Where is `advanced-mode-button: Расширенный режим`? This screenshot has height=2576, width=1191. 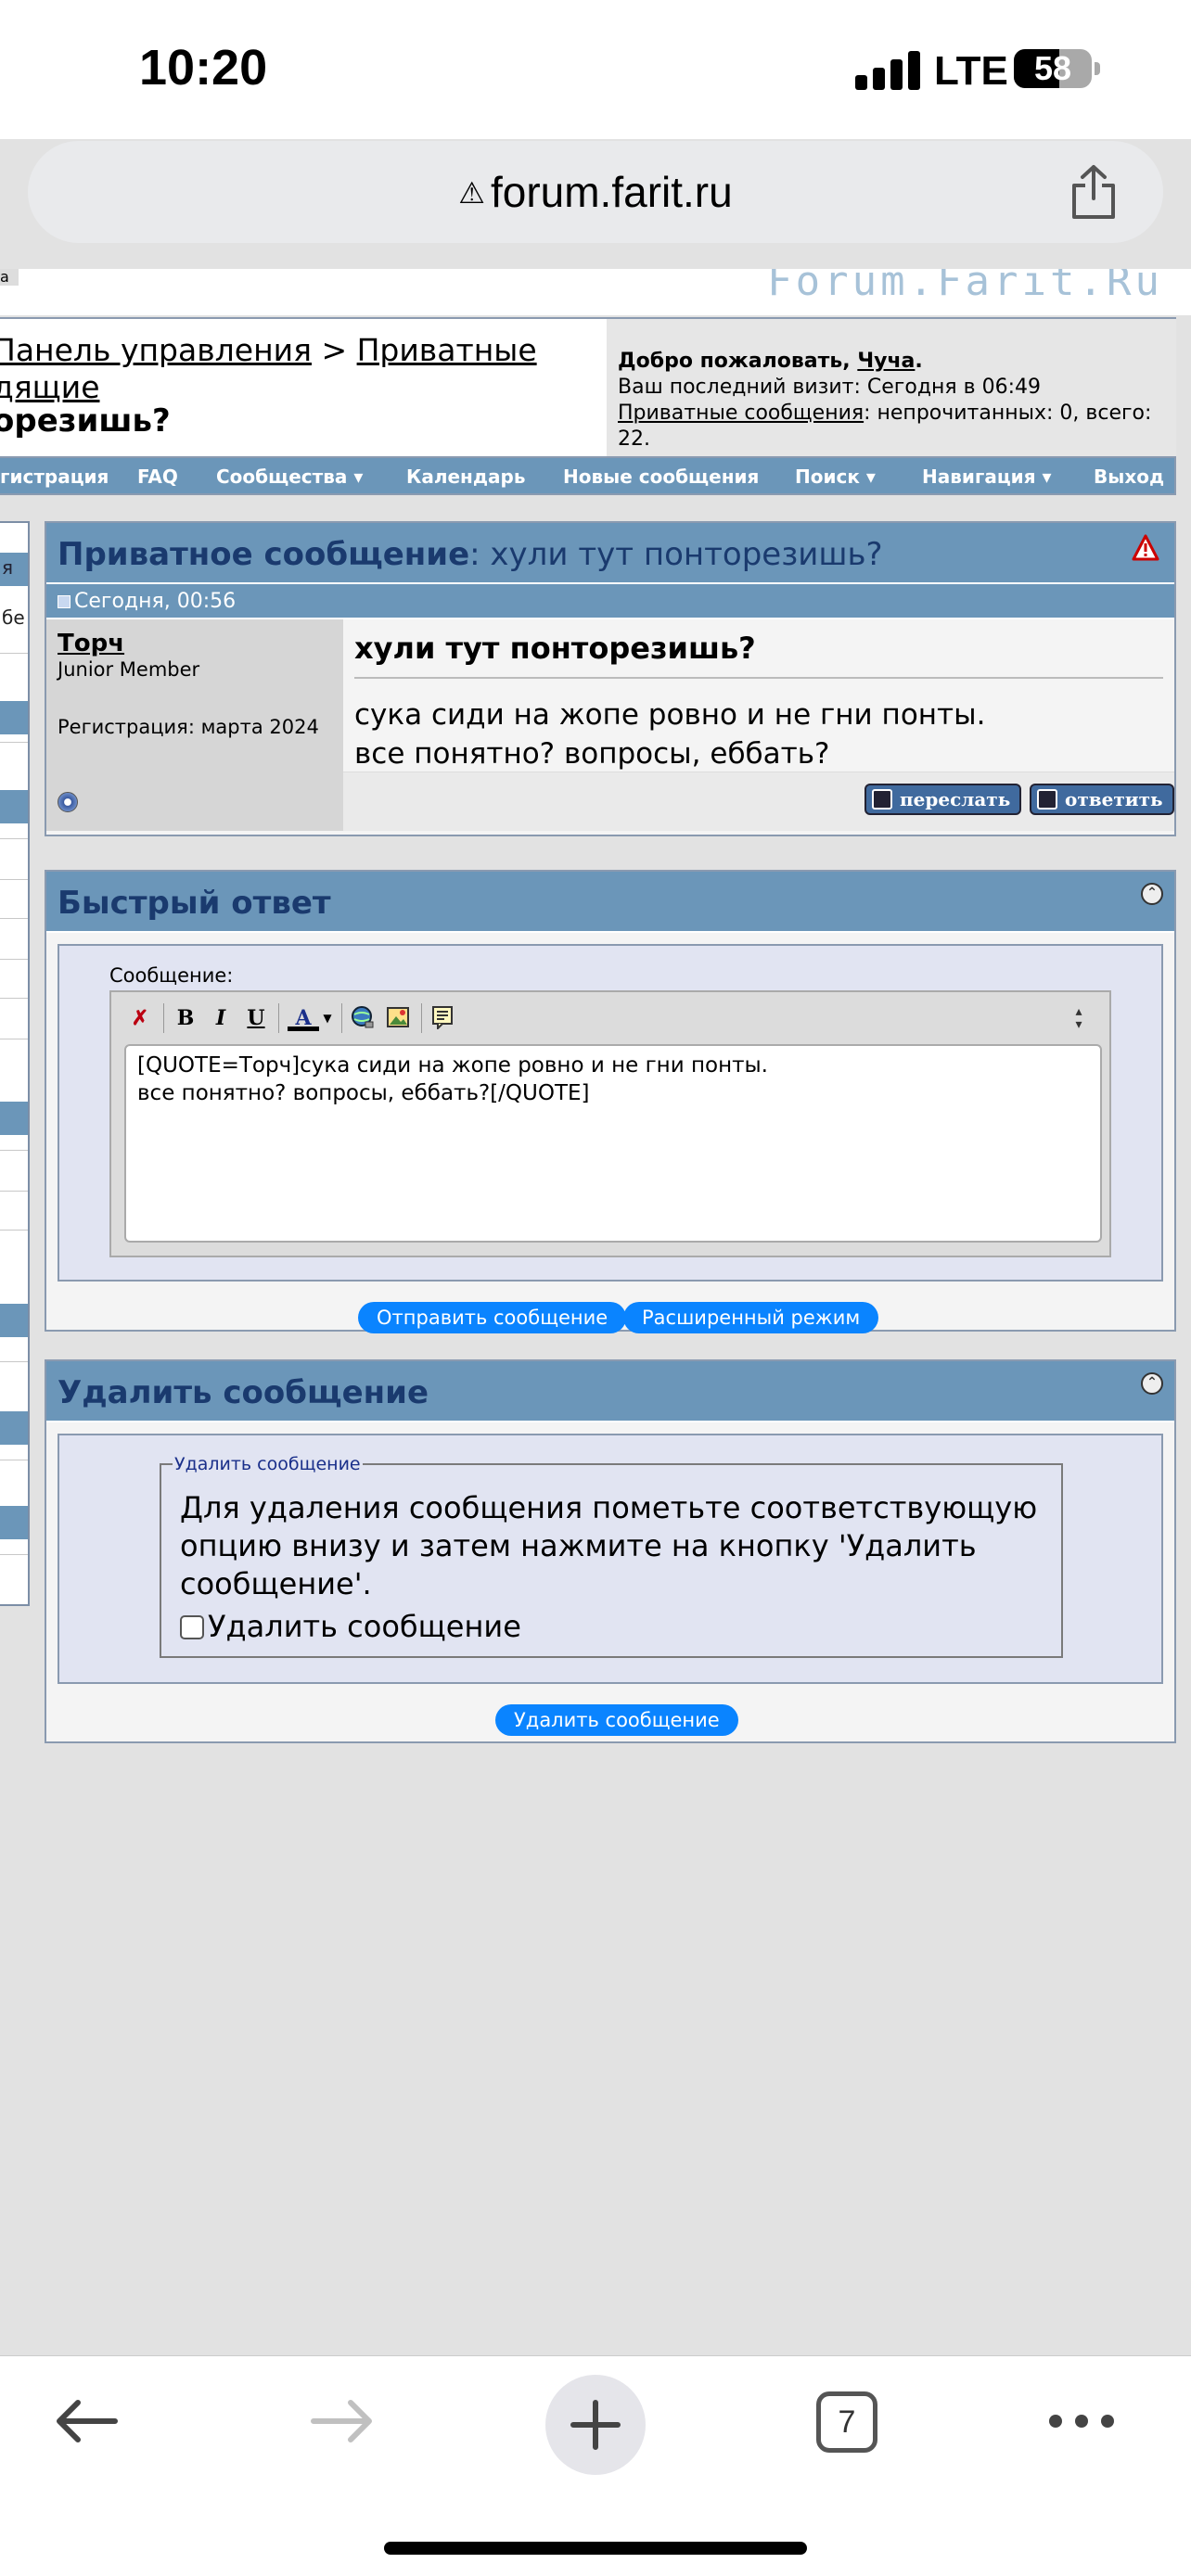
advanced-mode-button: Расширенный режим is located at coordinates (751, 1317).